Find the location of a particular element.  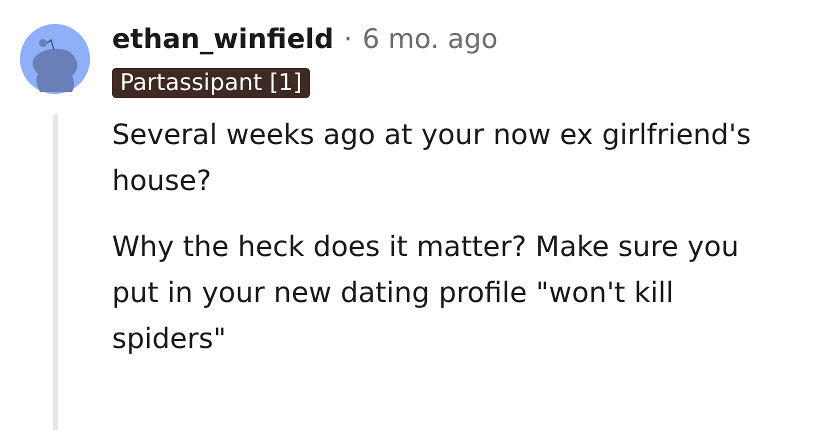

user-flair: Partassipant [1] is located at coordinates (211, 83).